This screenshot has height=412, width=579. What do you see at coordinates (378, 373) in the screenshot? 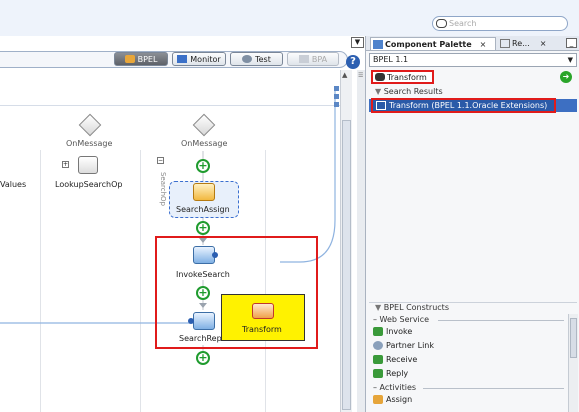
I see `reply-icon` at bounding box center [378, 373].